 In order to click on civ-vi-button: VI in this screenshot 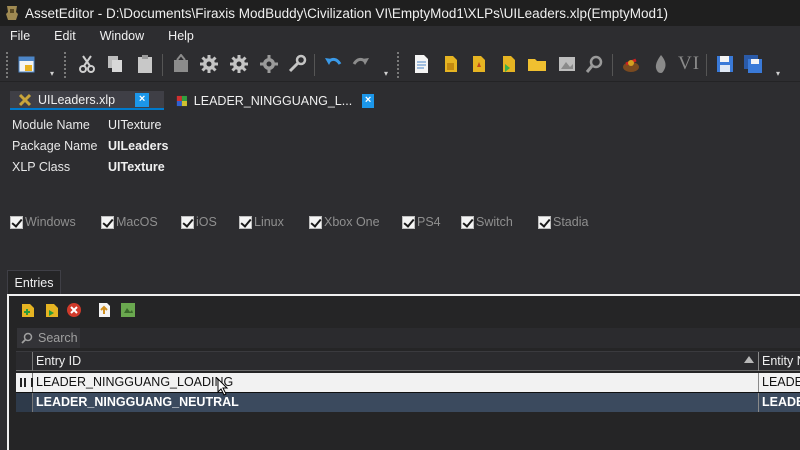, I will do `click(689, 64)`.